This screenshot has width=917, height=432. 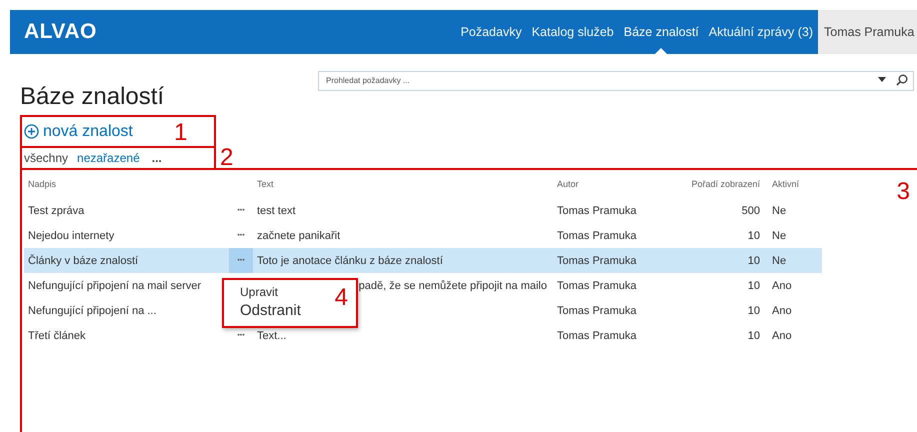 I want to click on table-cell: Nejedou internety, so click(x=126, y=235).